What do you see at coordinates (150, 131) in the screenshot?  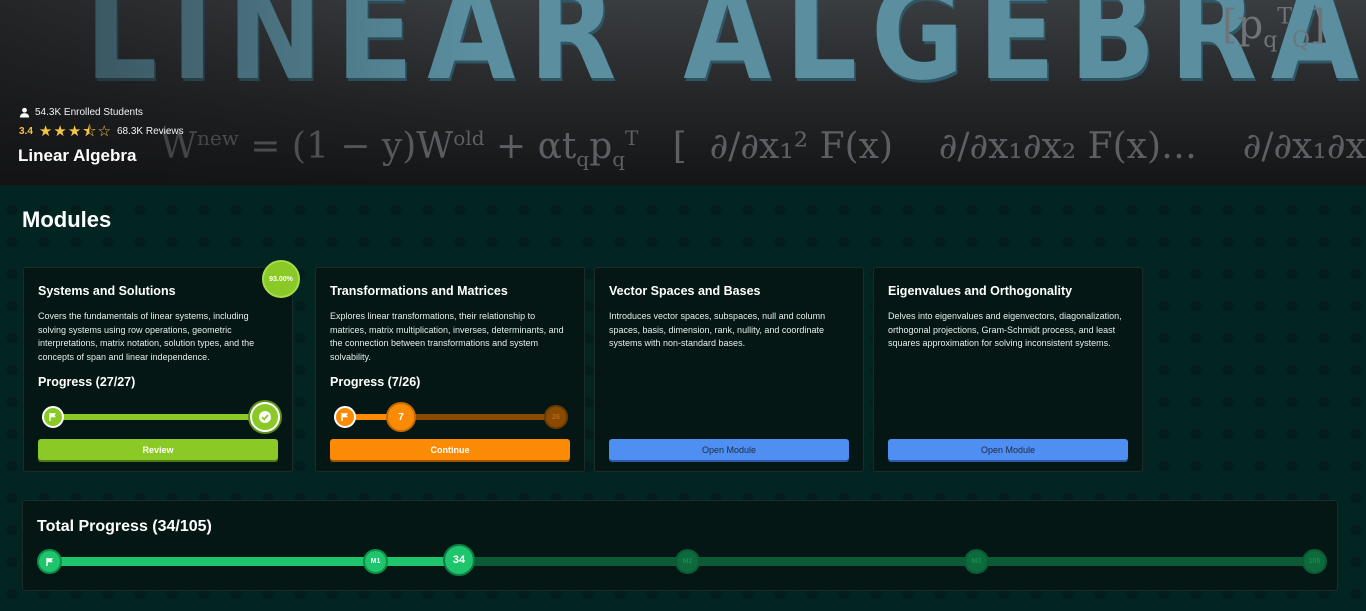 I see `reviews-count: 68.3K Reviews` at bounding box center [150, 131].